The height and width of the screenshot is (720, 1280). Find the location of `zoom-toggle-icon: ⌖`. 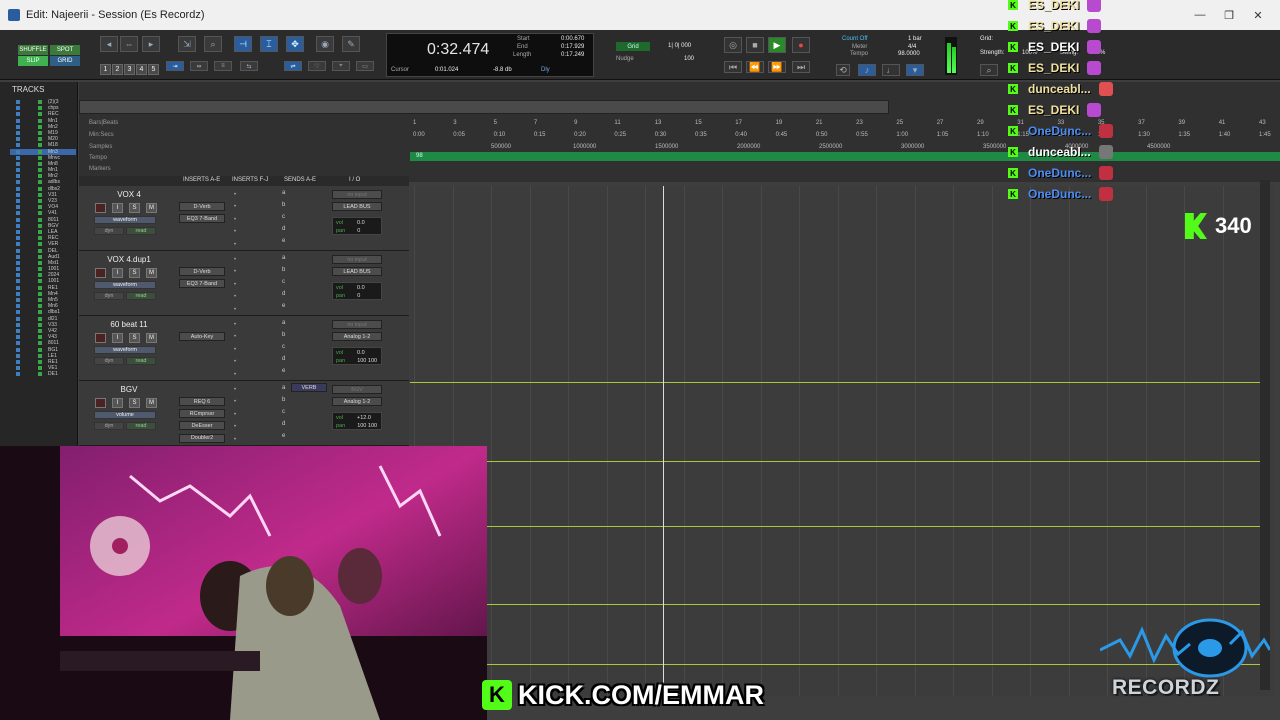

zoom-toggle-icon: ⌖ is located at coordinates (341, 66).